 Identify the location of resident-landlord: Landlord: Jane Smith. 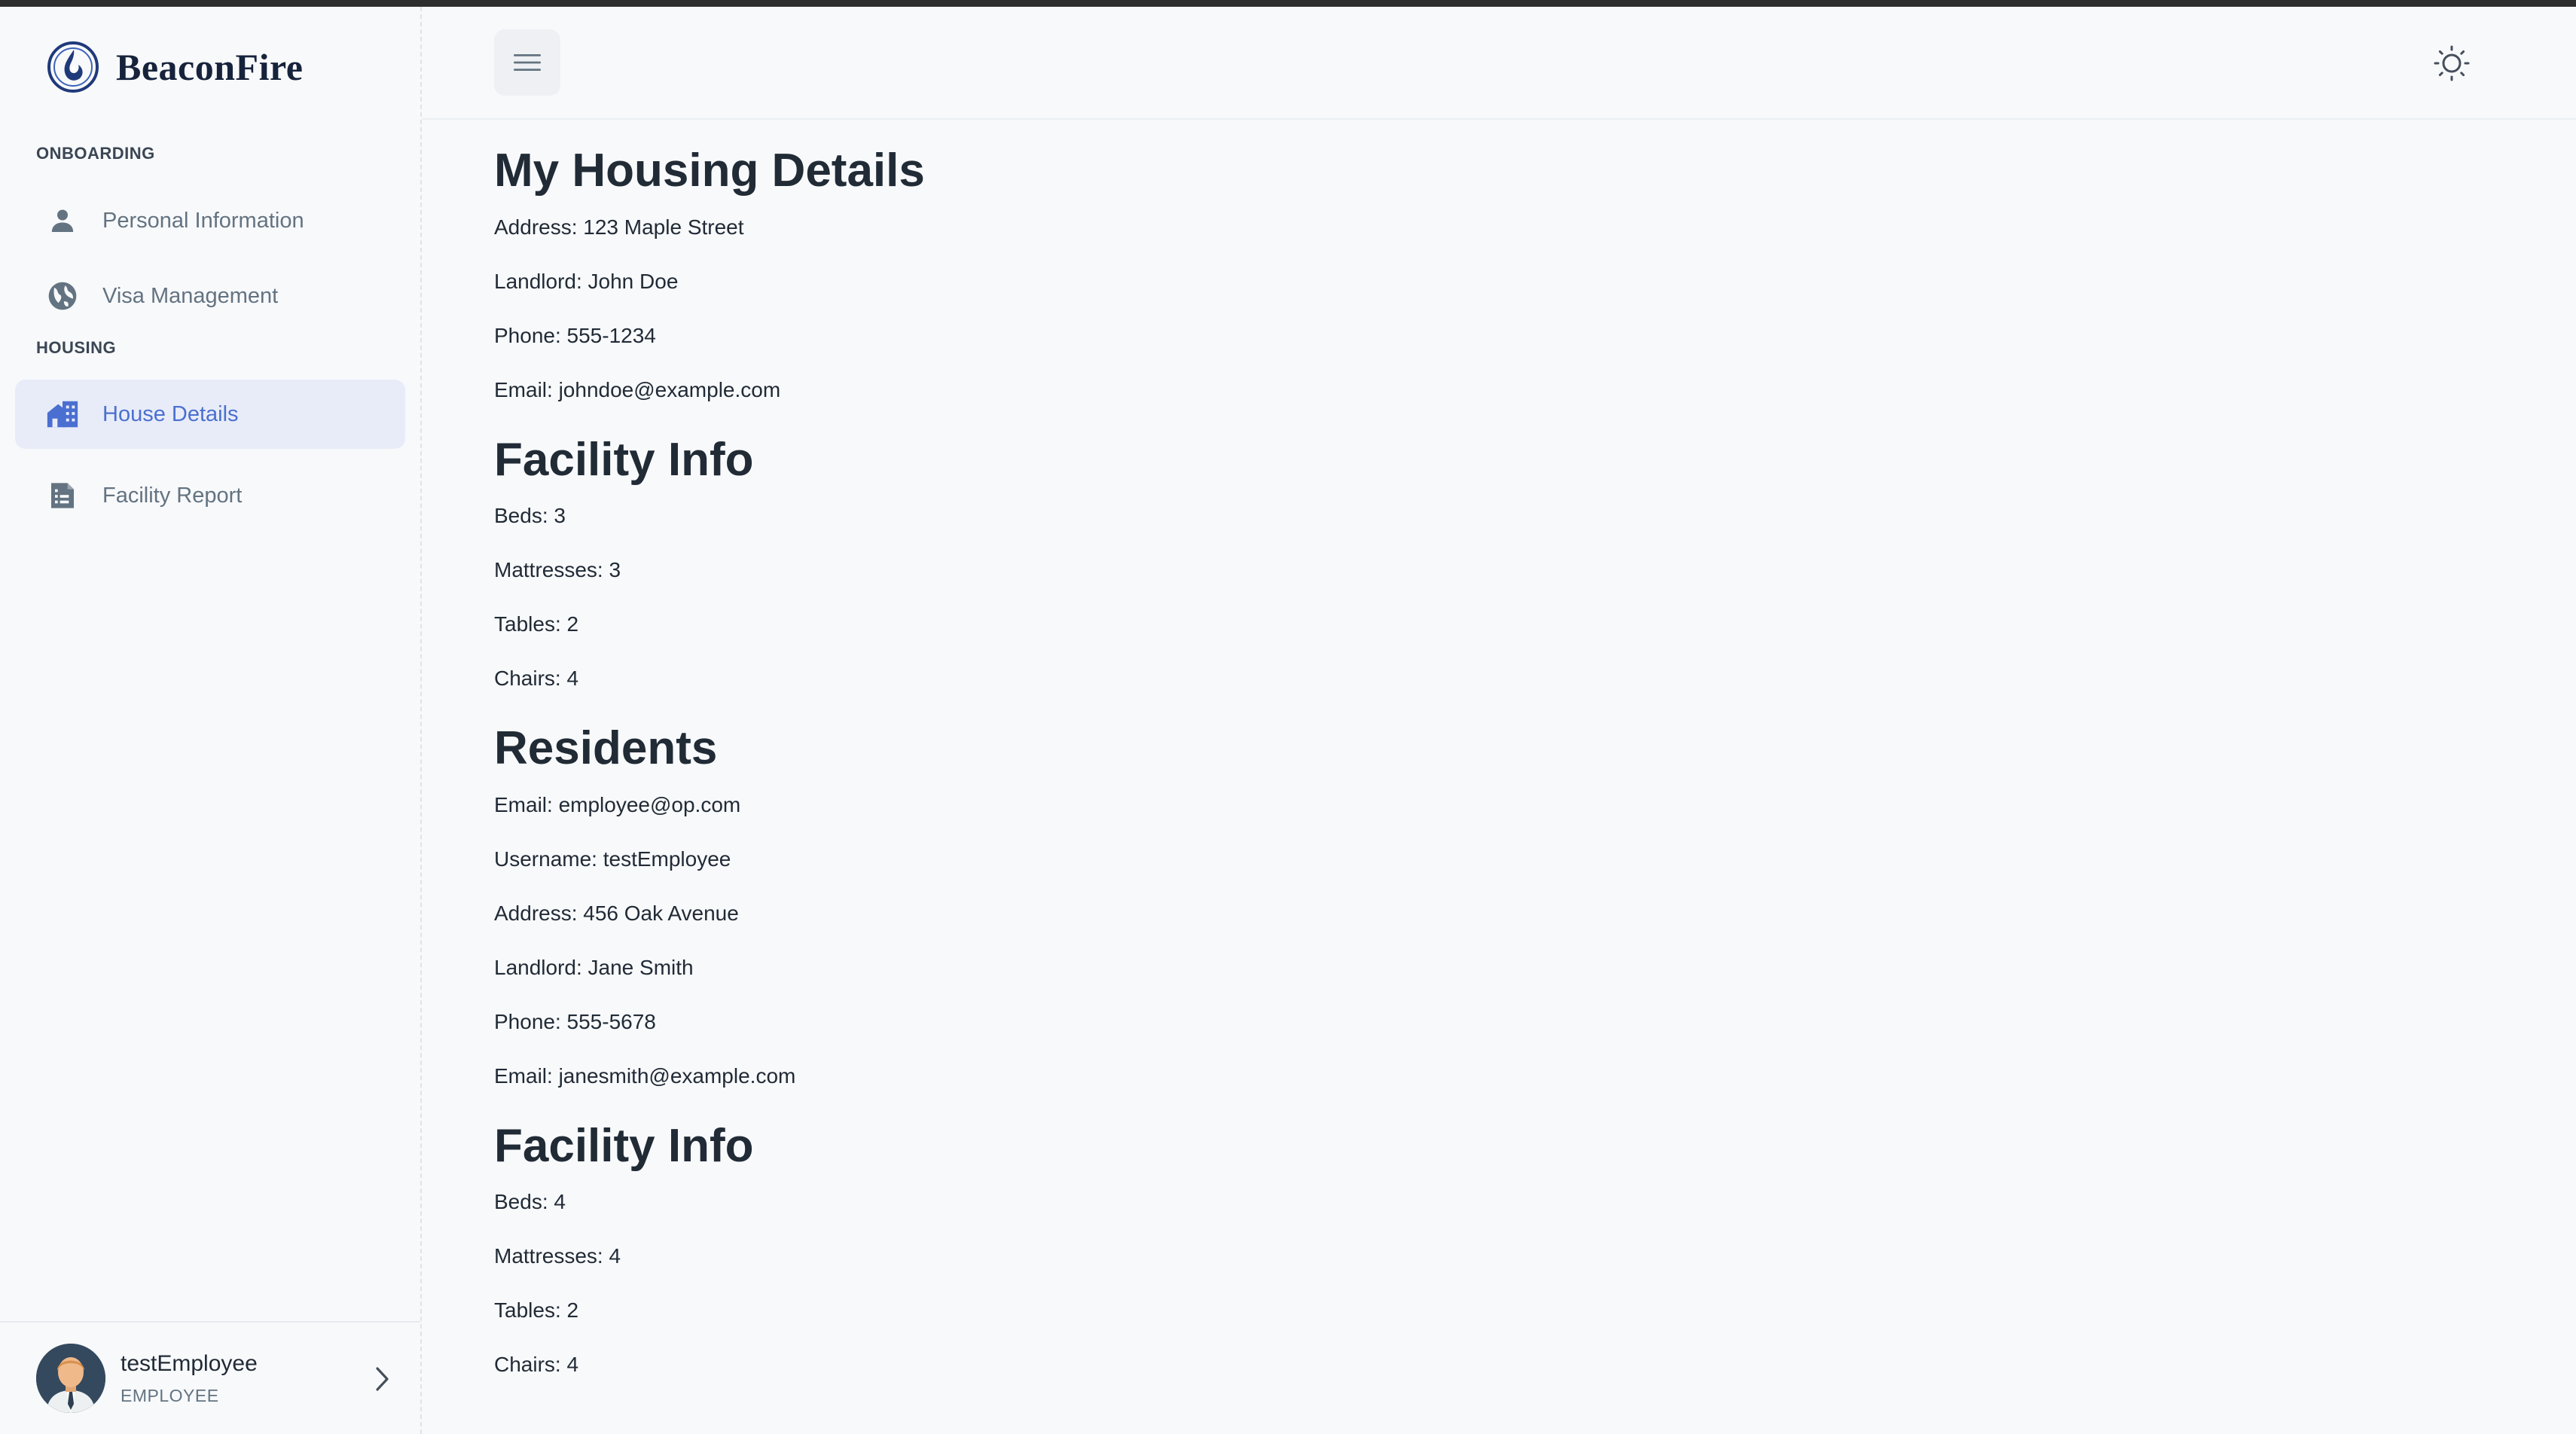
(594, 967).